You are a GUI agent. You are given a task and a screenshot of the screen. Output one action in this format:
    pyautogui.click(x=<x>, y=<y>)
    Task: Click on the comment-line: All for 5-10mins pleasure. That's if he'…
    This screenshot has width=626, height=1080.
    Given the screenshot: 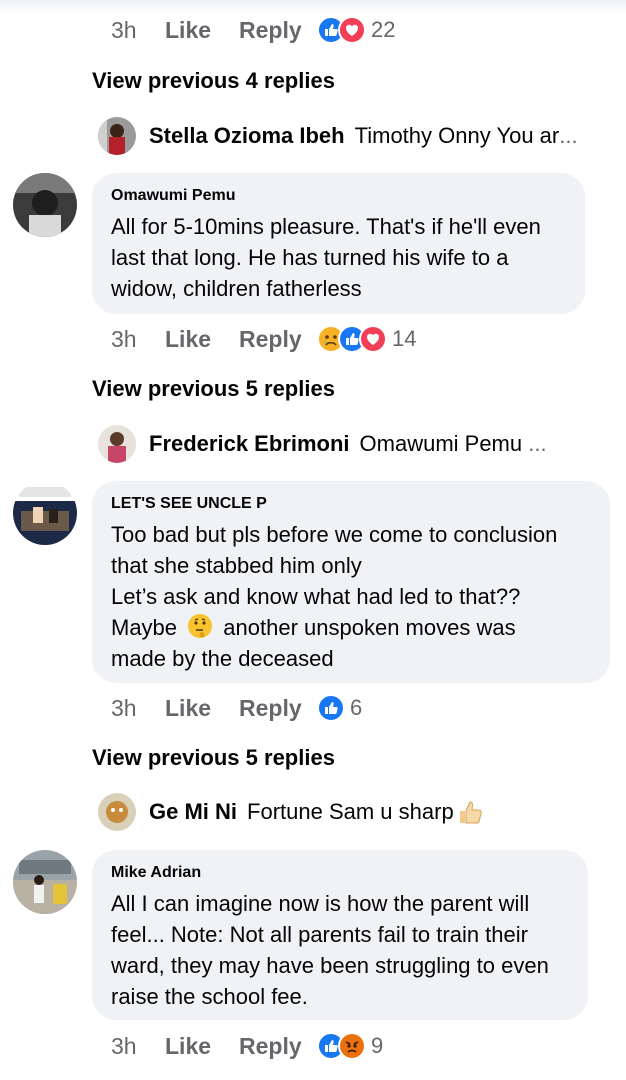 What is the action you would take?
    pyautogui.click(x=326, y=226)
    